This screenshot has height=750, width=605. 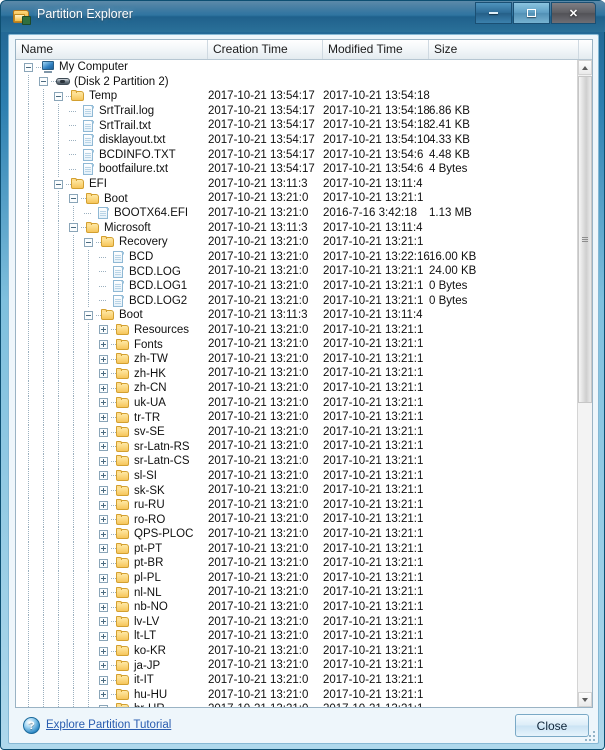 I want to click on tree-item: ro-RO, so click(x=132, y=519).